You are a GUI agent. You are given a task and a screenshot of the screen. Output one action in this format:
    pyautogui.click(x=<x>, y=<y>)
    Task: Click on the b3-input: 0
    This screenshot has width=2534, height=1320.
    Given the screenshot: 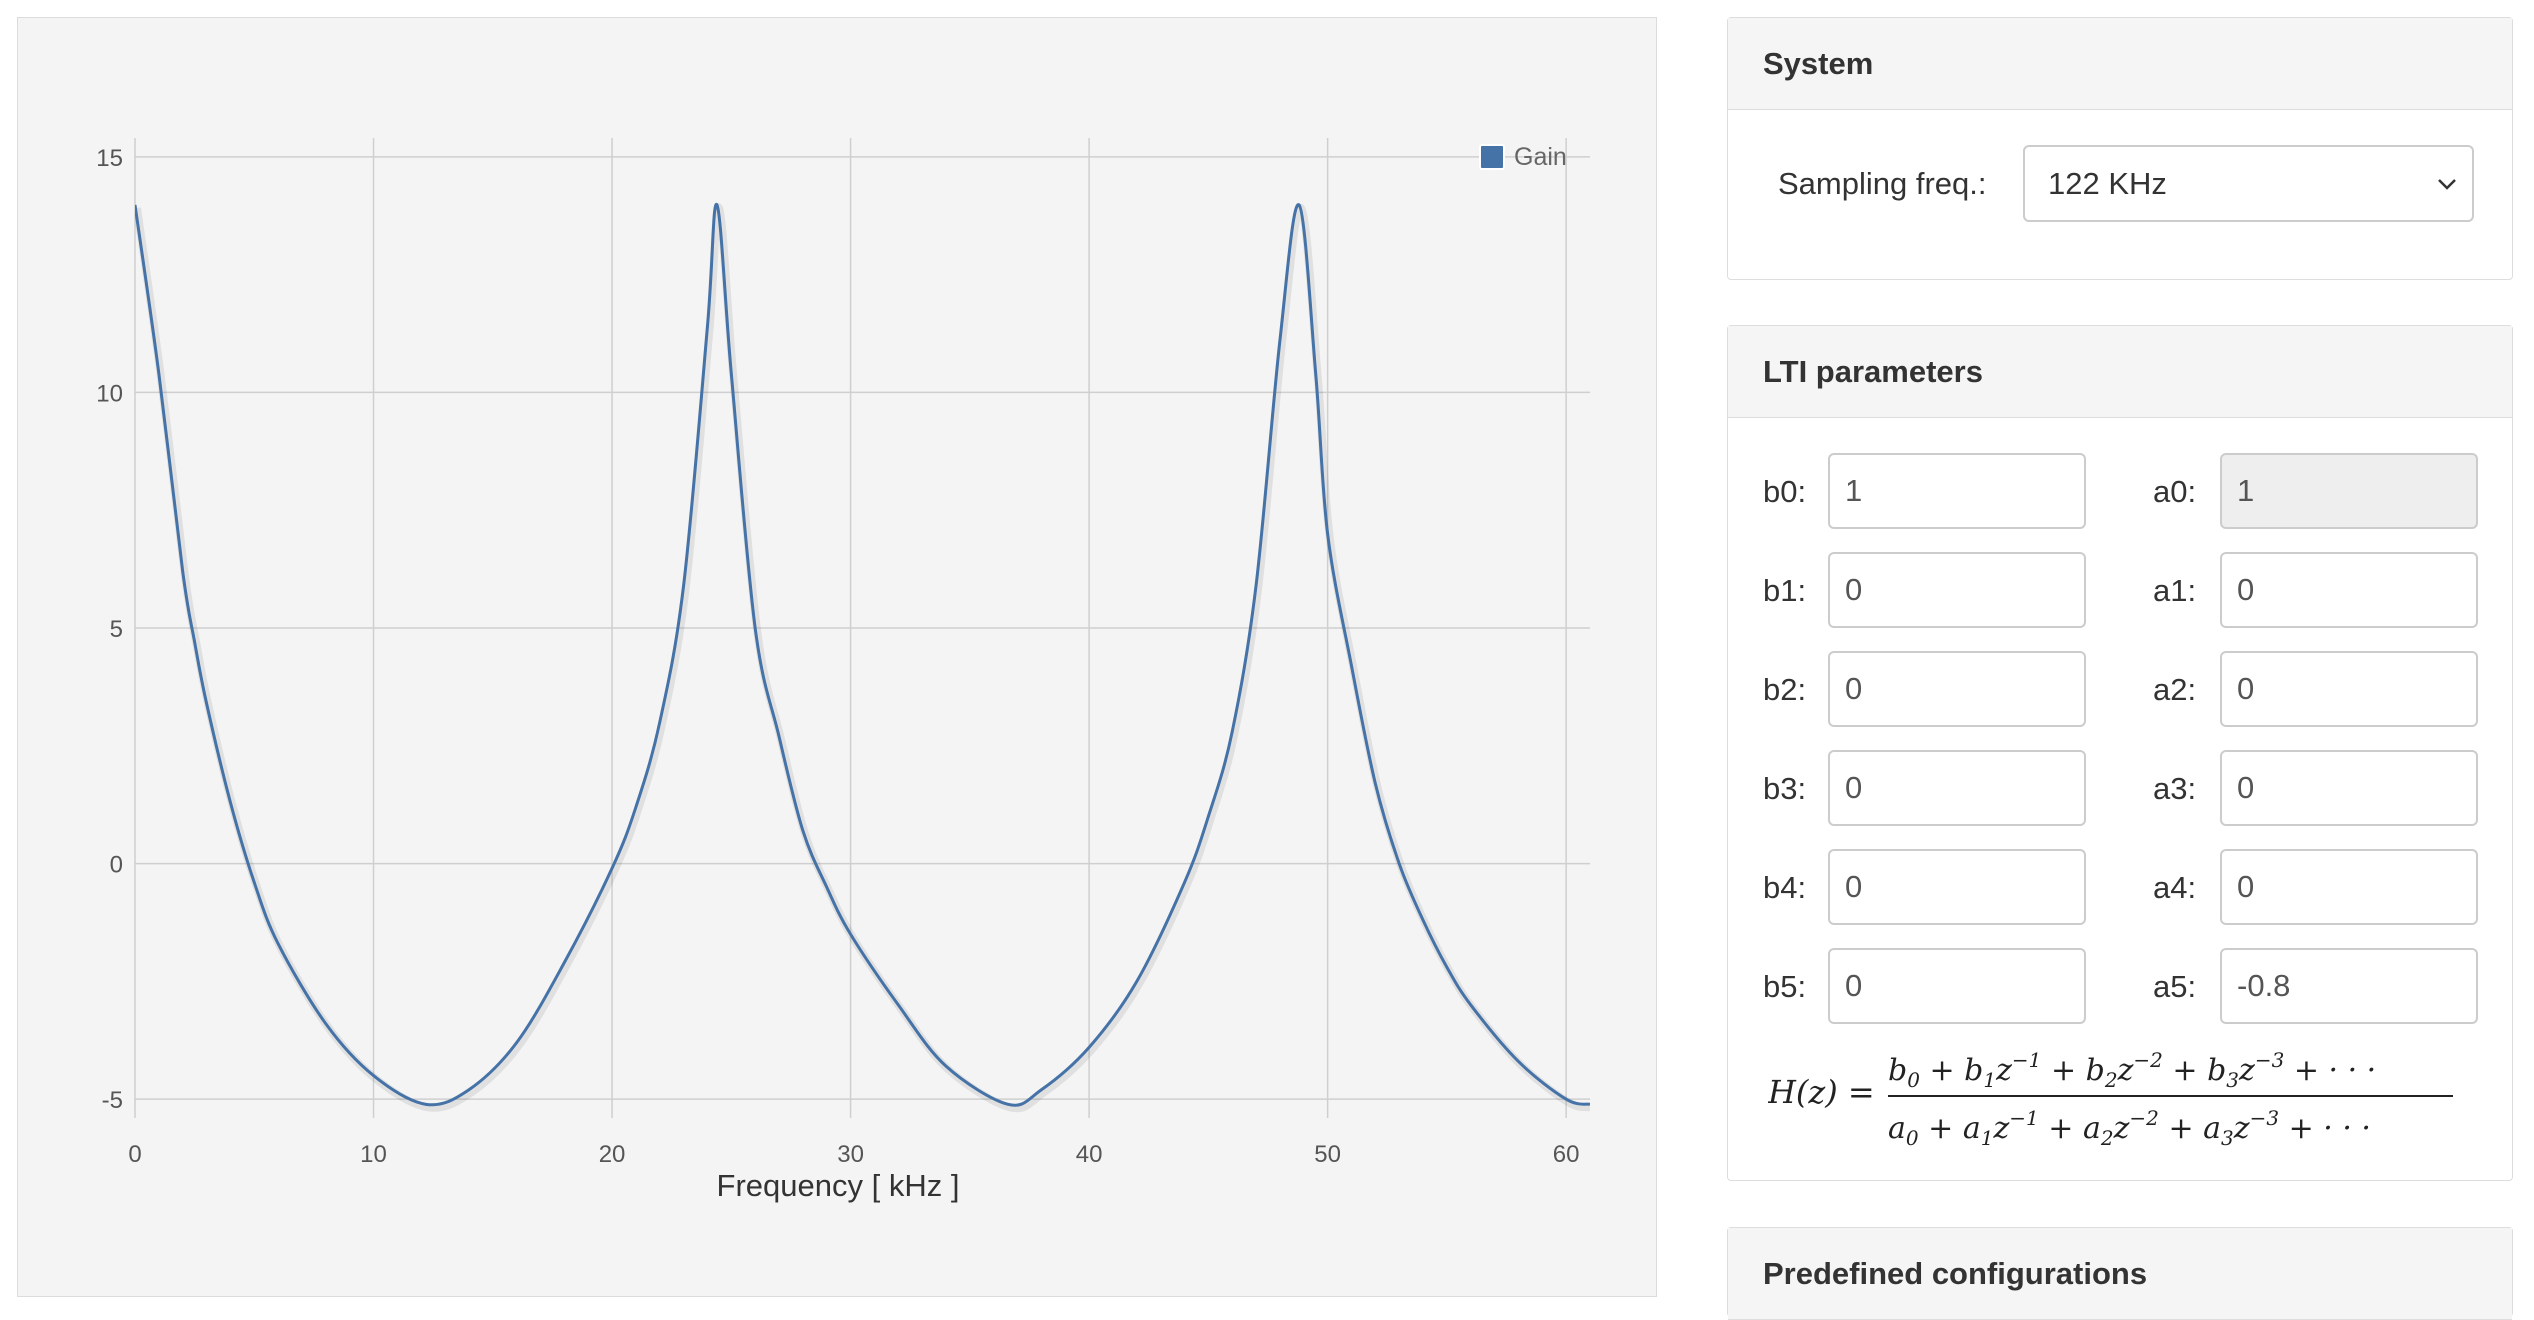 What is the action you would take?
    pyautogui.click(x=1957, y=788)
    